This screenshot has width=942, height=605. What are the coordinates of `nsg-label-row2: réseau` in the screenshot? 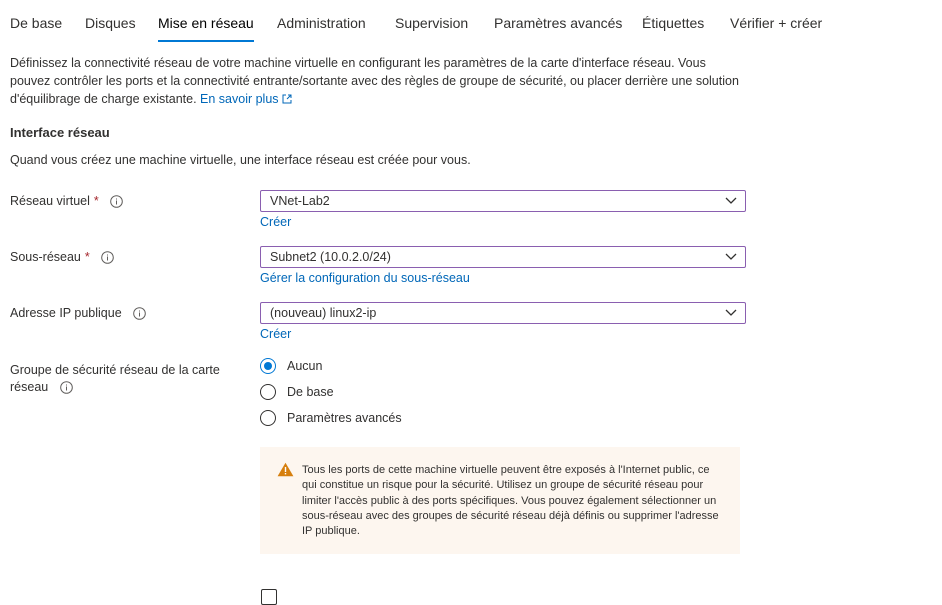 It's located at (41, 387).